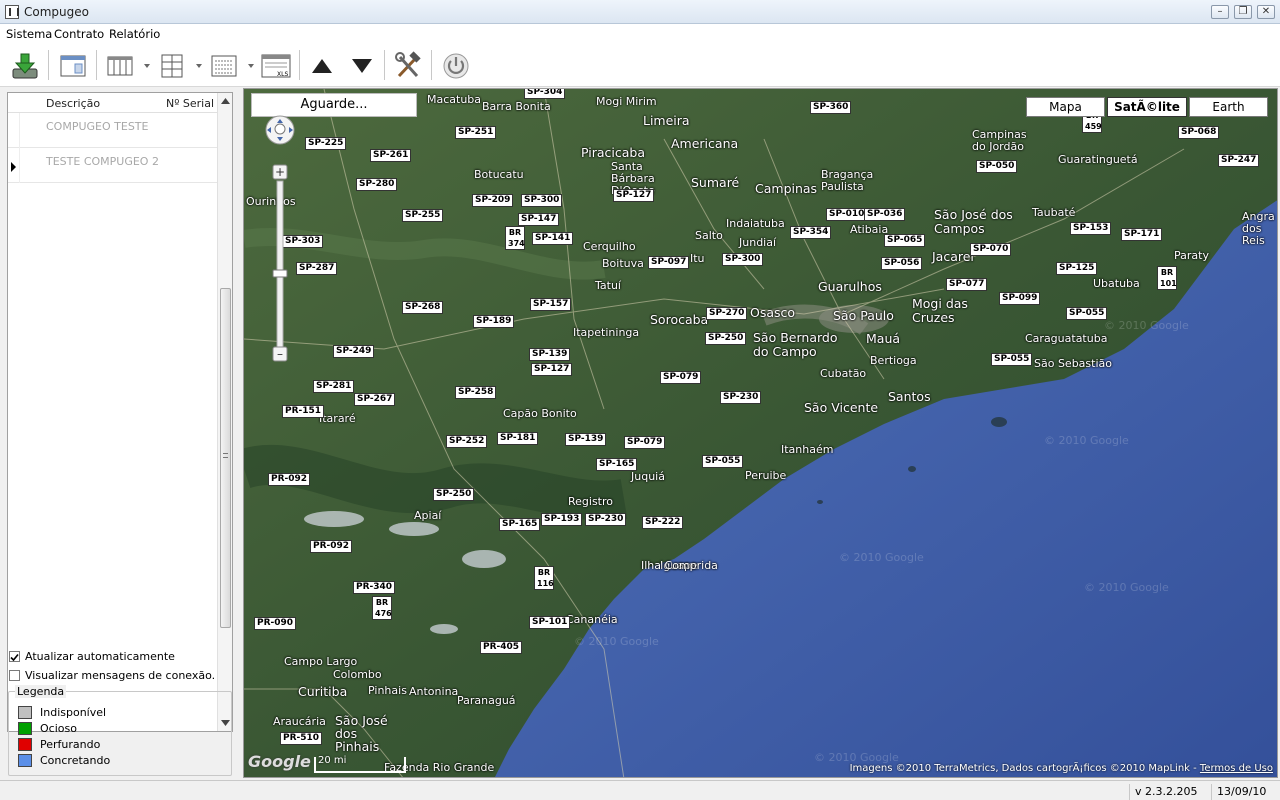 This screenshot has height=800, width=1280. Describe the element at coordinates (1065, 107) in the screenshot. I see `map-type-mapa: Mapa` at that location.